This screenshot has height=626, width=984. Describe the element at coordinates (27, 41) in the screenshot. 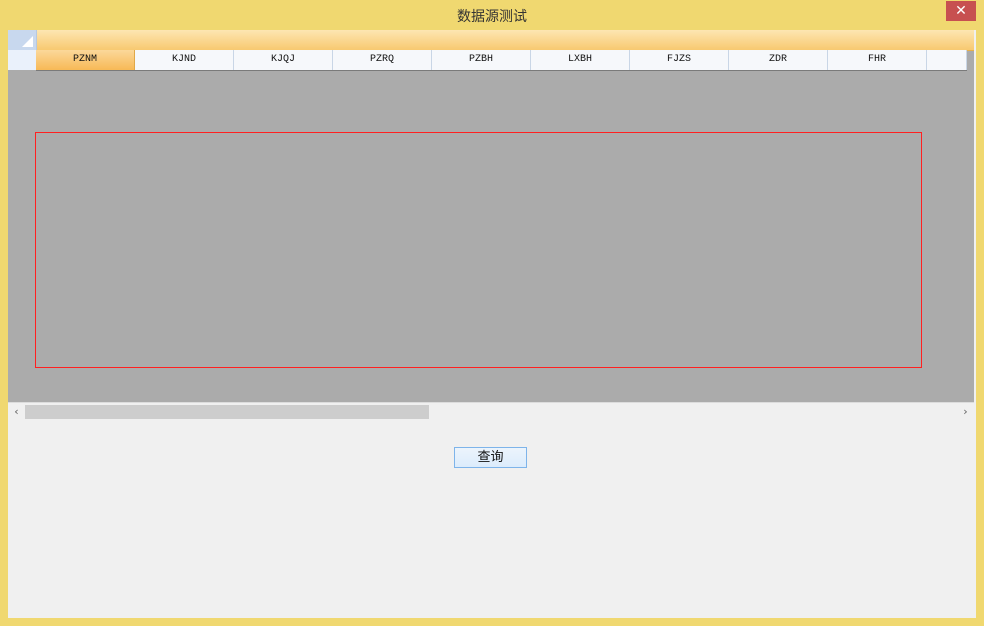

I see `select-all-icon` at that location.